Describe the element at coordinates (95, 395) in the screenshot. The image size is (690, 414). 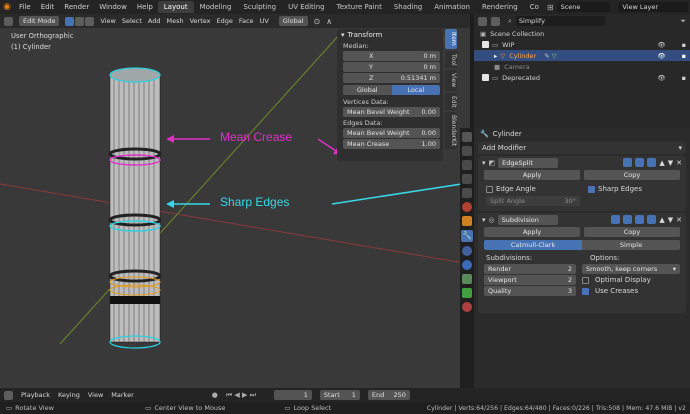
I see `menu-view-timeline: View` at that location.